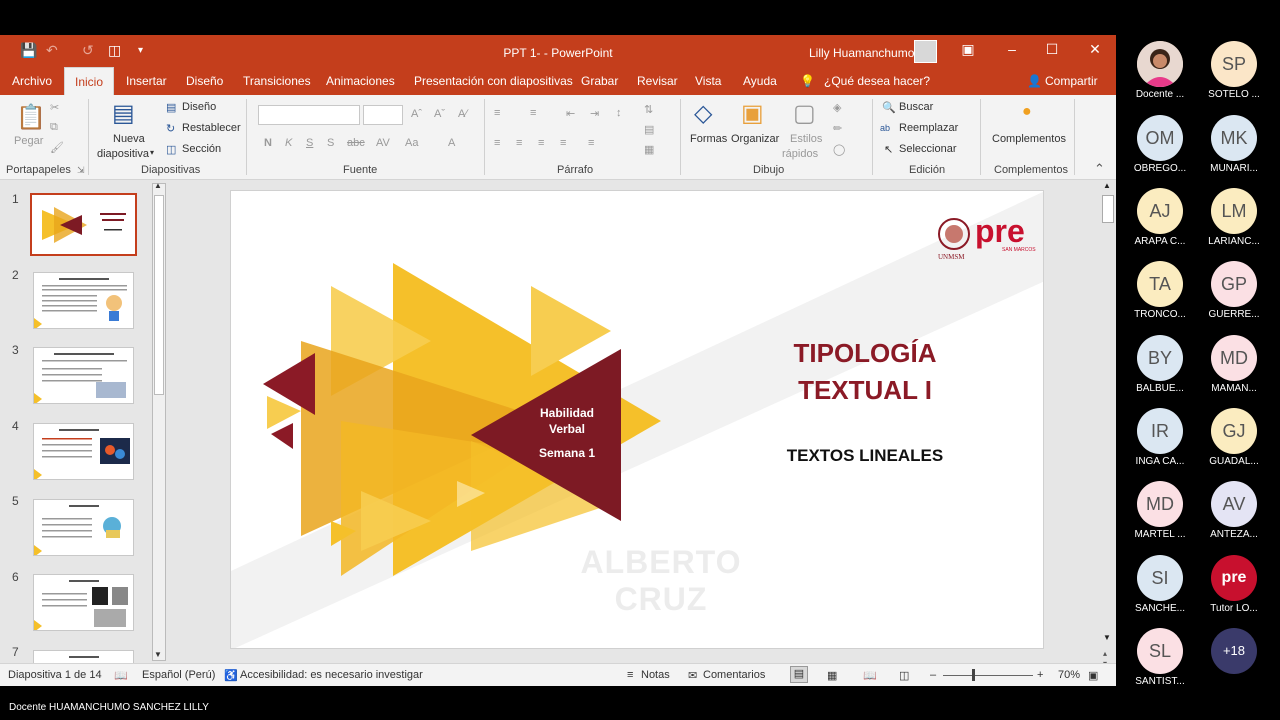 This screenshot has height=720, width=1280. Describe the element at coordinates (152, 152) in the screenshot. I see `chevron-down-icon: ▾` at that location.